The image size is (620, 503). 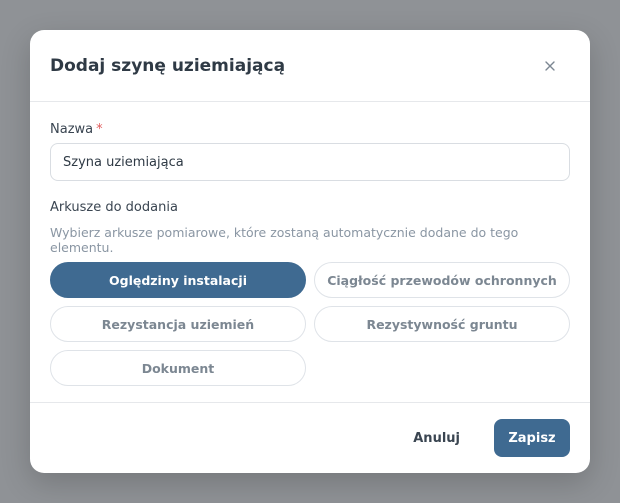 I want to click on sheet-option-ogledziny-instalacji: Oględziny instalacji, so click(x=178, y=280).